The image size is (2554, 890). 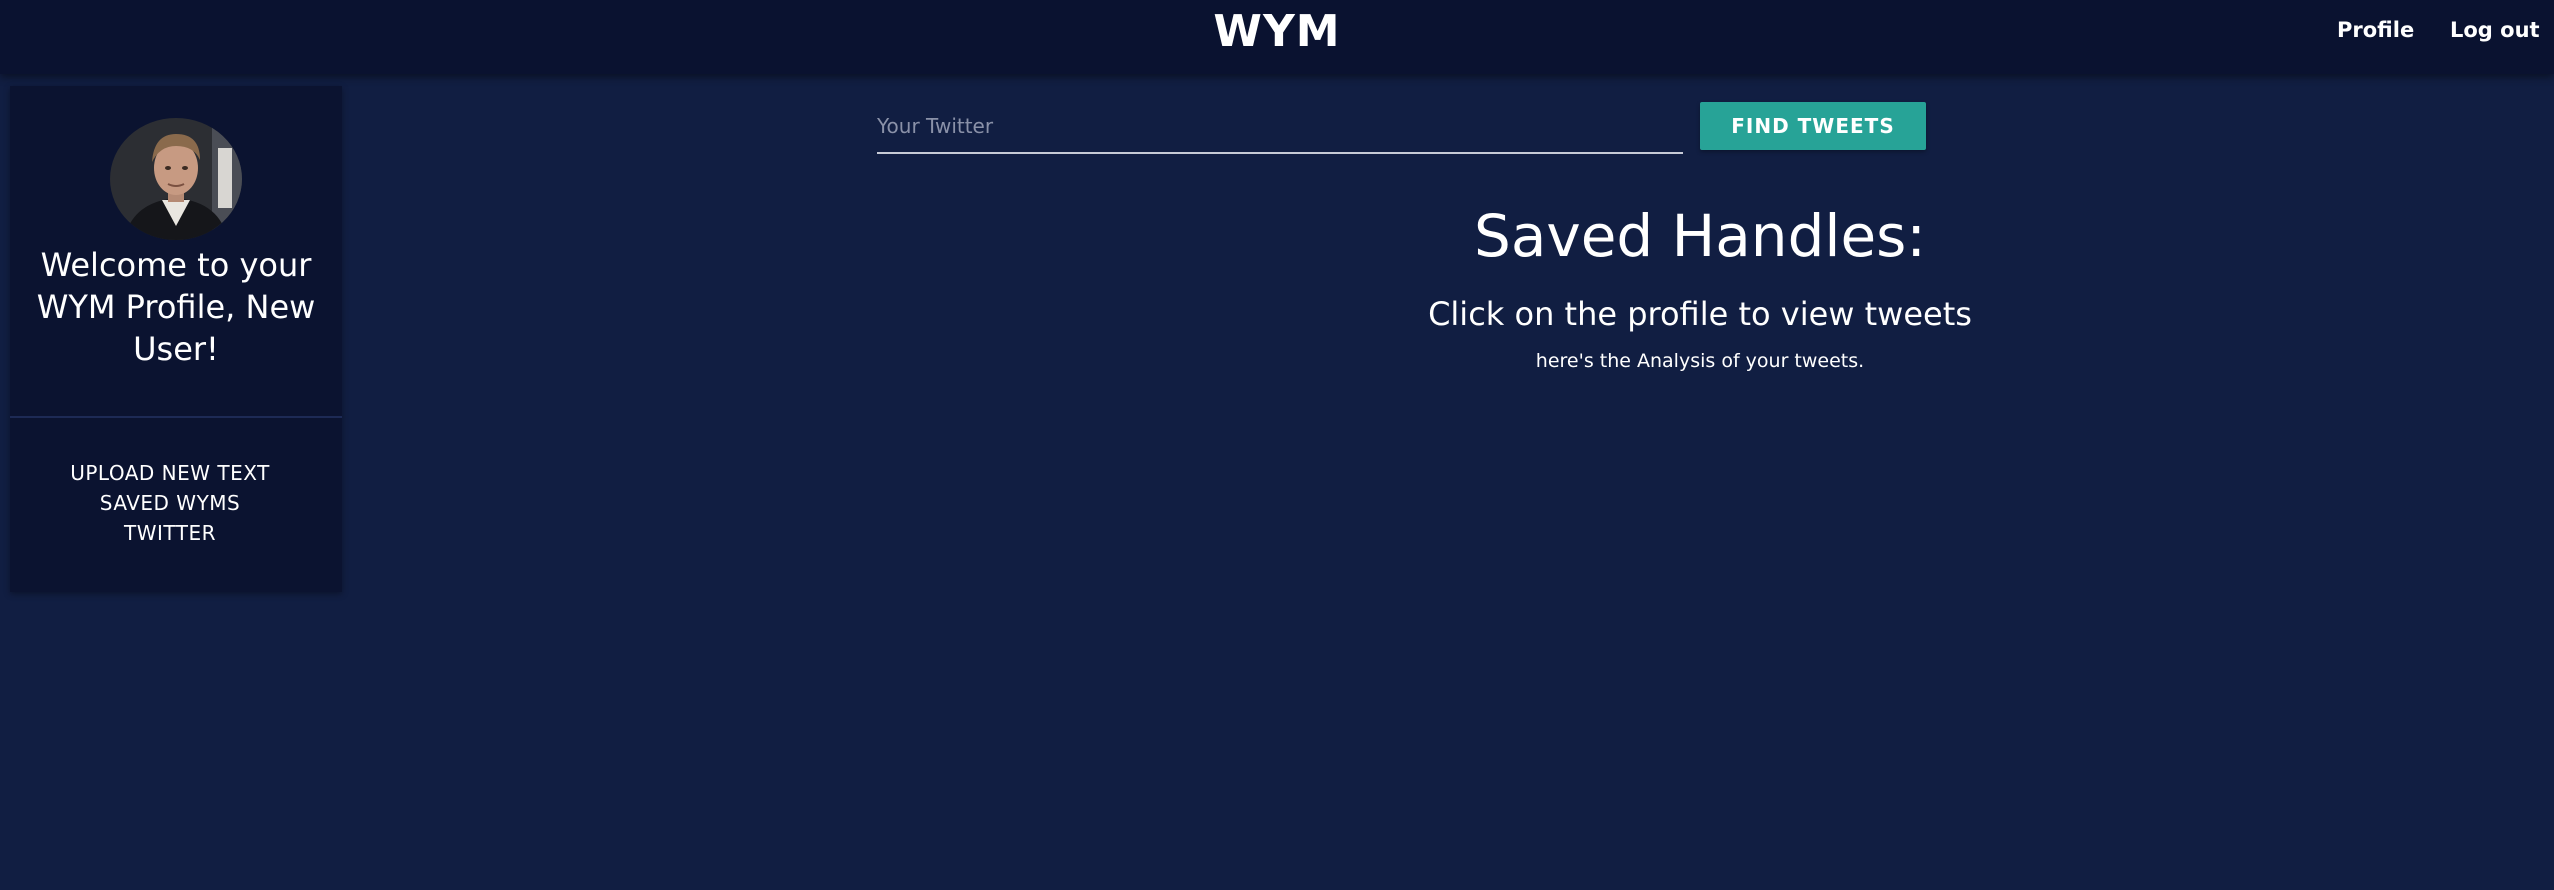 What do you see at coordinates (1700, 361) in the screenshot?
I see `analysis-note: here's the Analysis of your tweets.` at bounding box center [1700, 361].